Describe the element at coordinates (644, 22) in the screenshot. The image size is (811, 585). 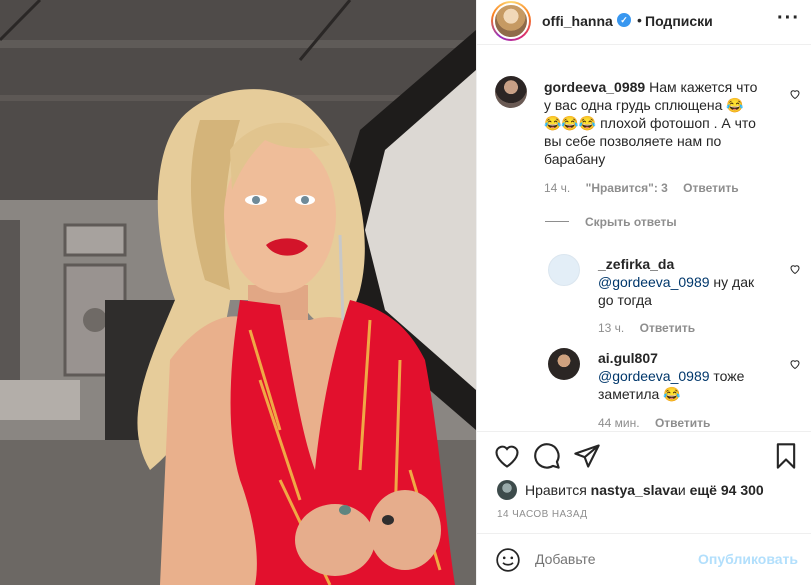
I see `post-header: offi_hanna ✓ • Подписки ···` at that location.